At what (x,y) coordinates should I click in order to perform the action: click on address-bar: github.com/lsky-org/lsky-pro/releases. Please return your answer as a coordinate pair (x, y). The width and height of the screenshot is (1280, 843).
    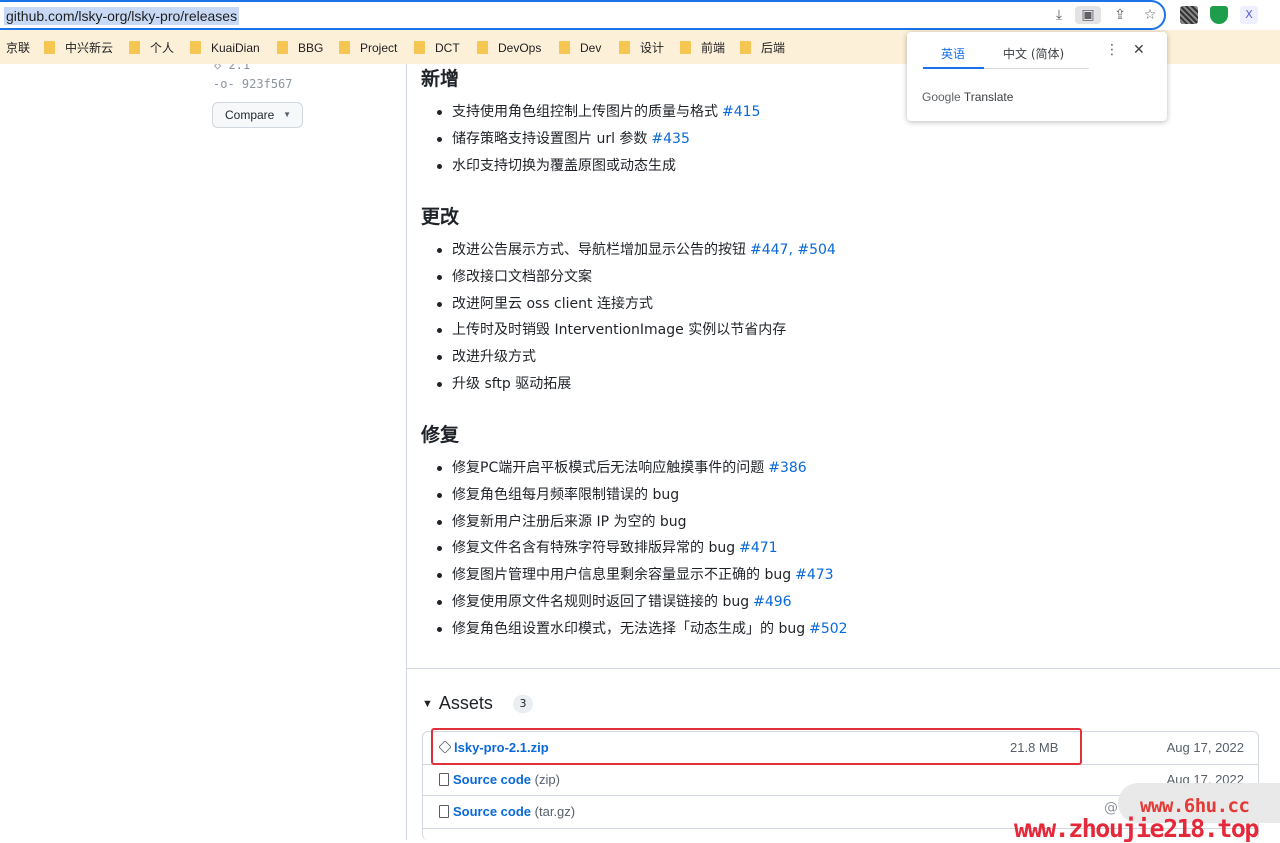
    Looking at the image, I should click on (583, 15).